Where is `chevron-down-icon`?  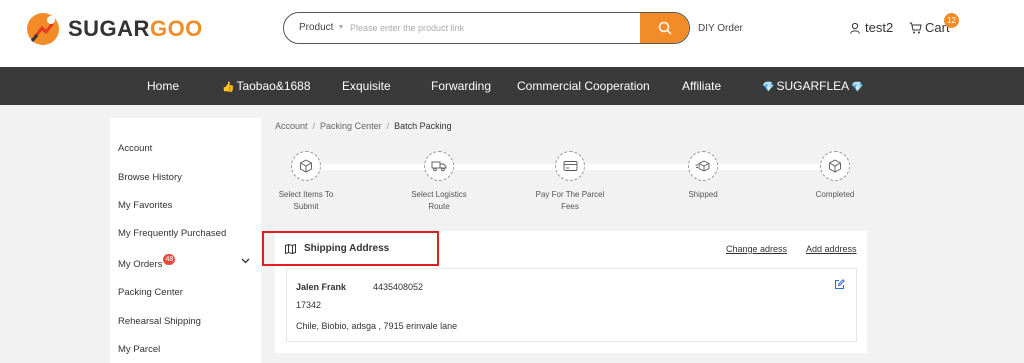 chevron-down-icon is located at coordinates (245, 261).